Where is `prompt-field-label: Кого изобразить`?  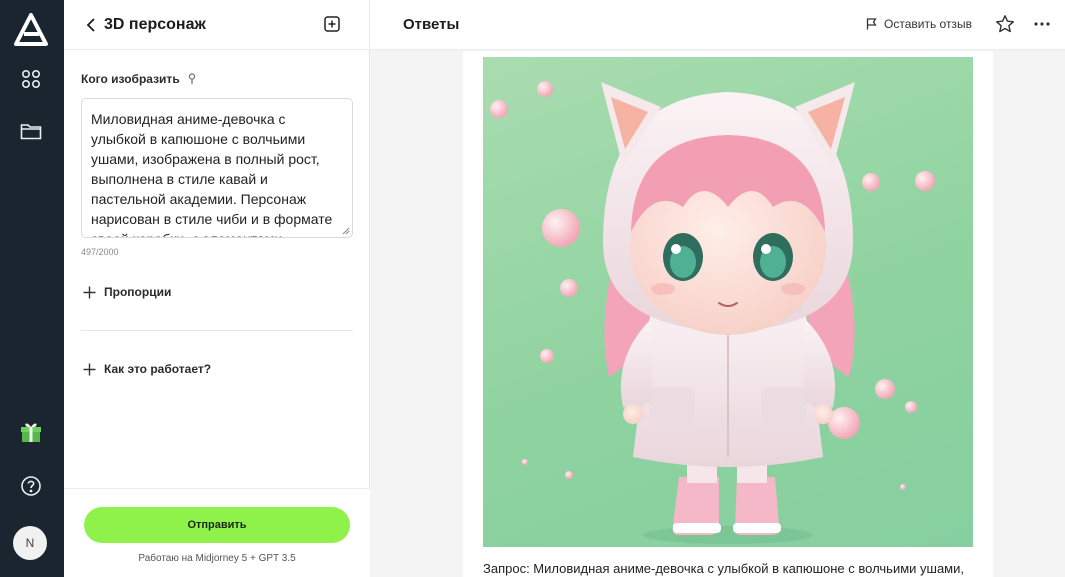
prompt-field-label: Кого изобразить is located at coordinates (138, 79).